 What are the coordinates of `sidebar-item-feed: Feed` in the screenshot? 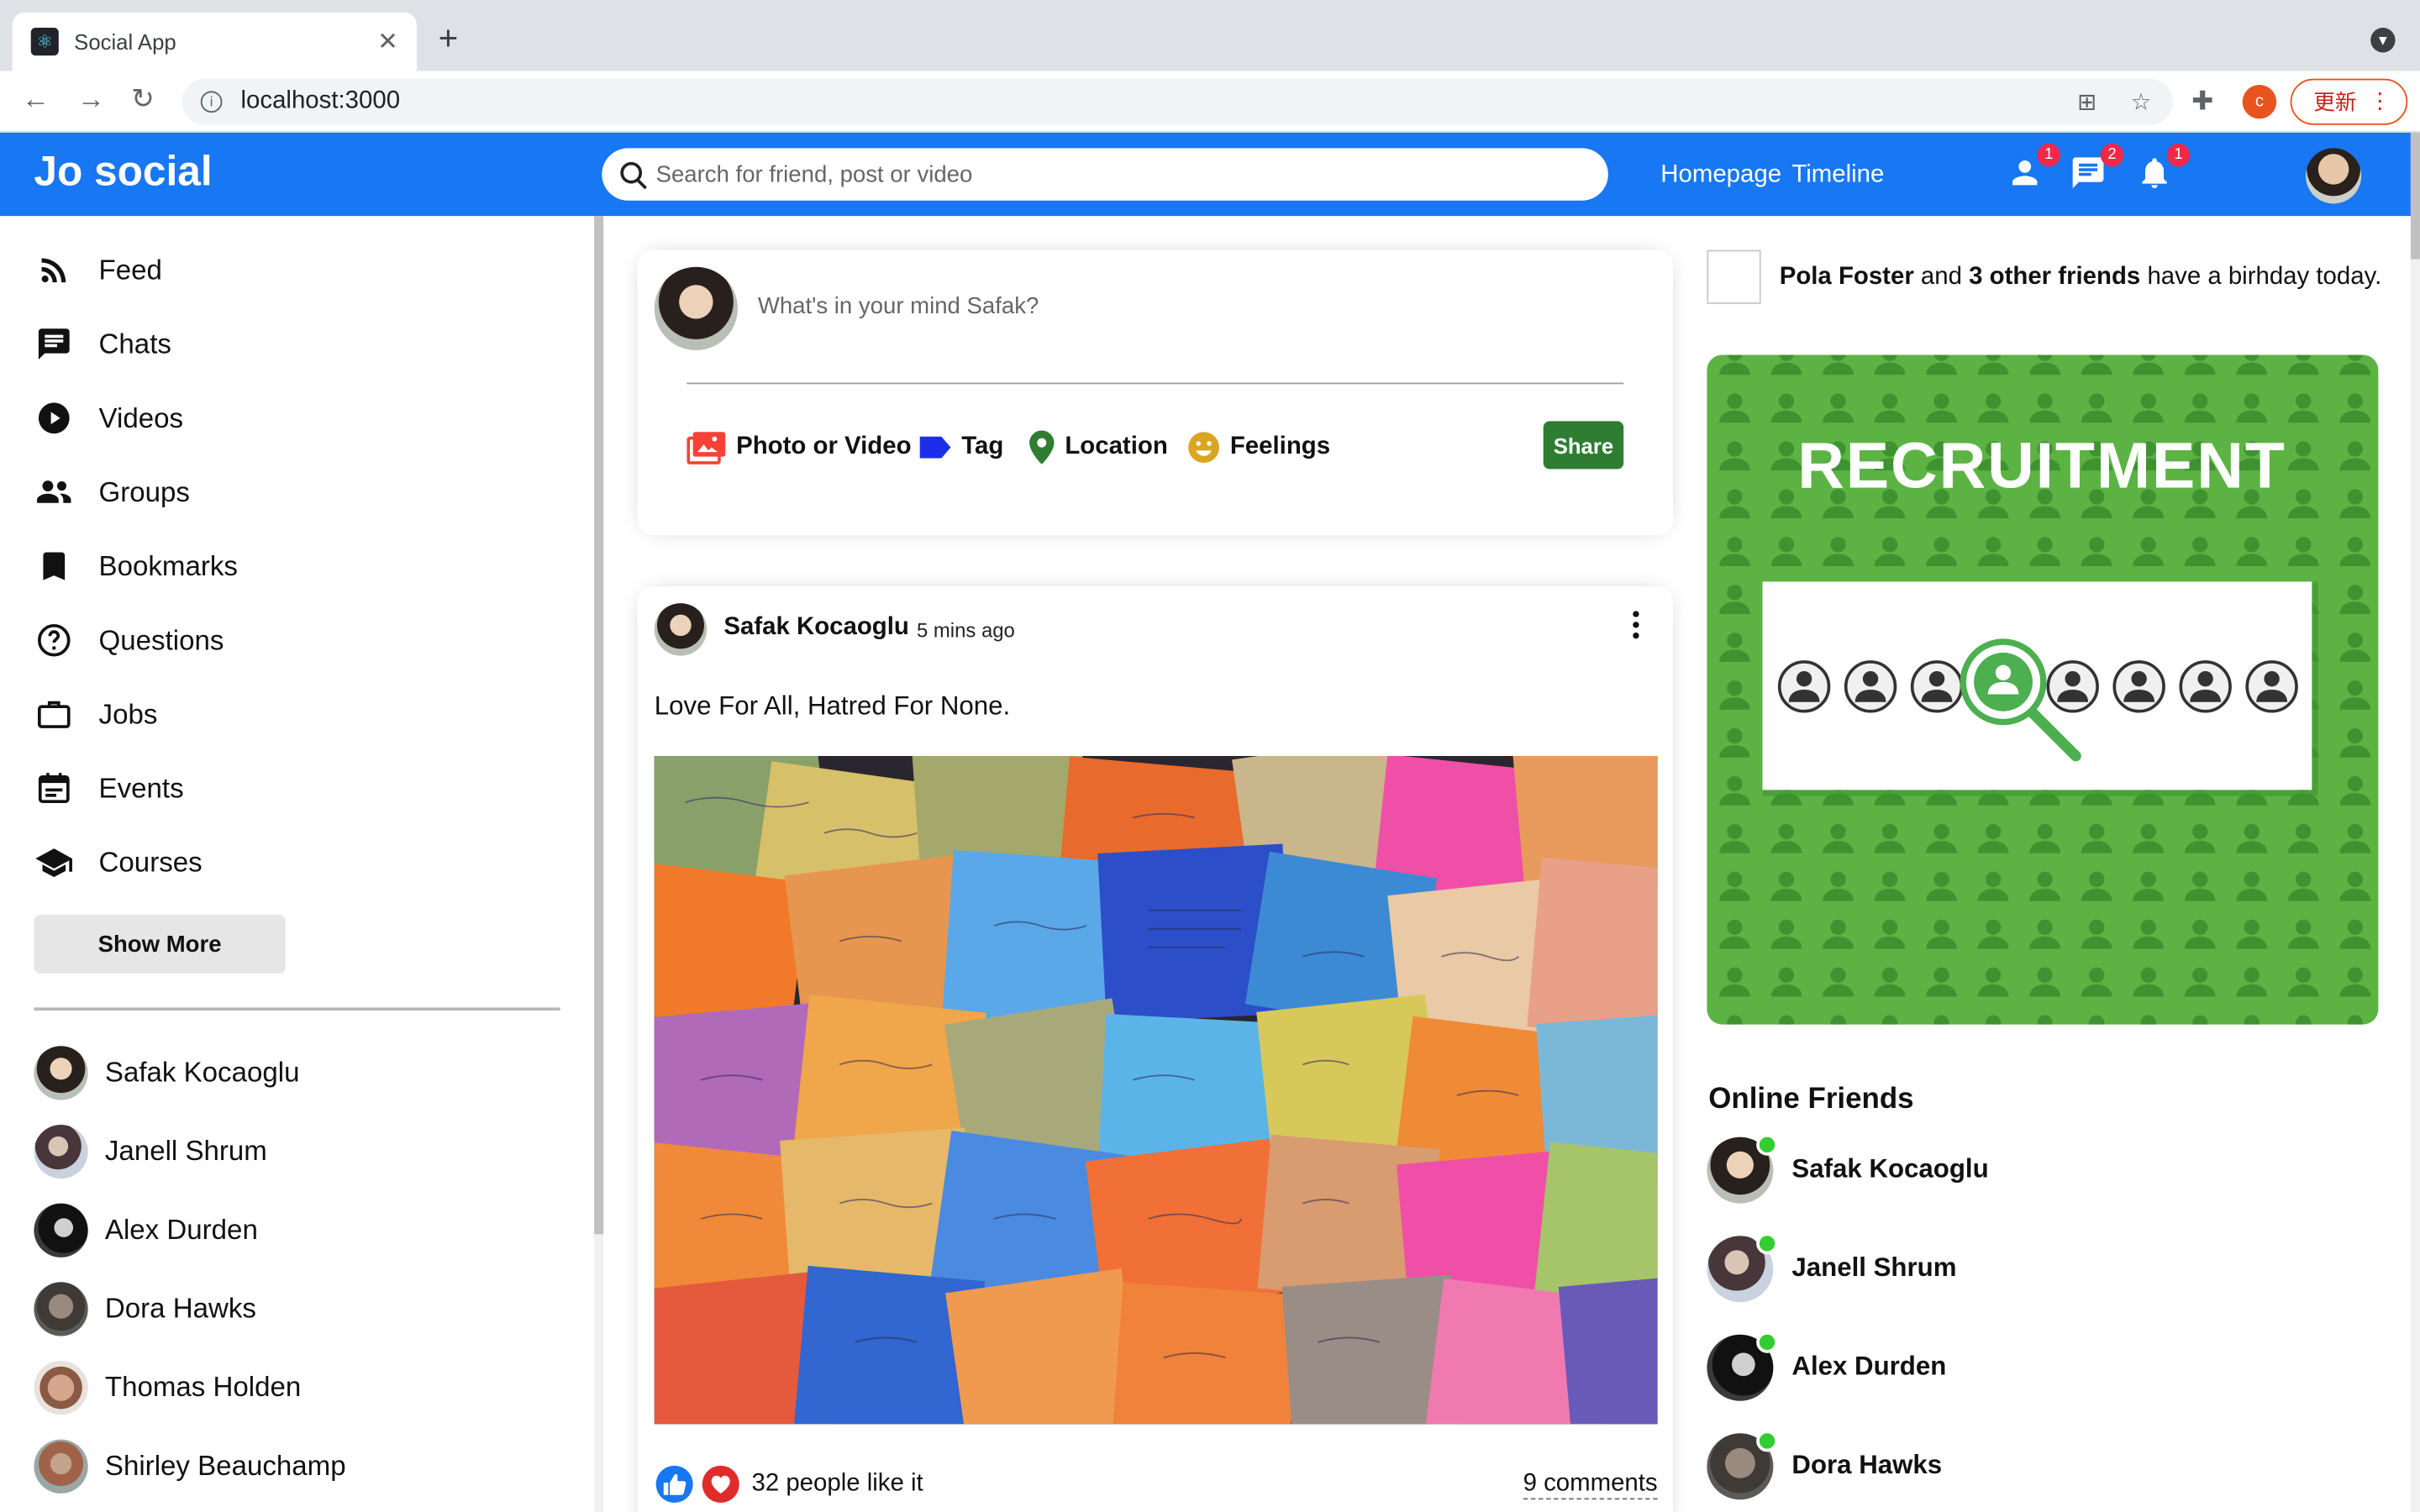 It's located at (98, 270).